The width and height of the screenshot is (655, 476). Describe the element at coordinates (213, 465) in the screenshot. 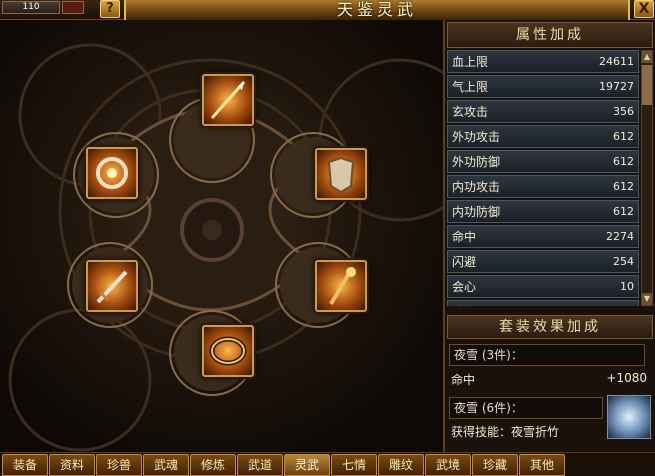

I see `tab-cultivation: 修炼` at that location.